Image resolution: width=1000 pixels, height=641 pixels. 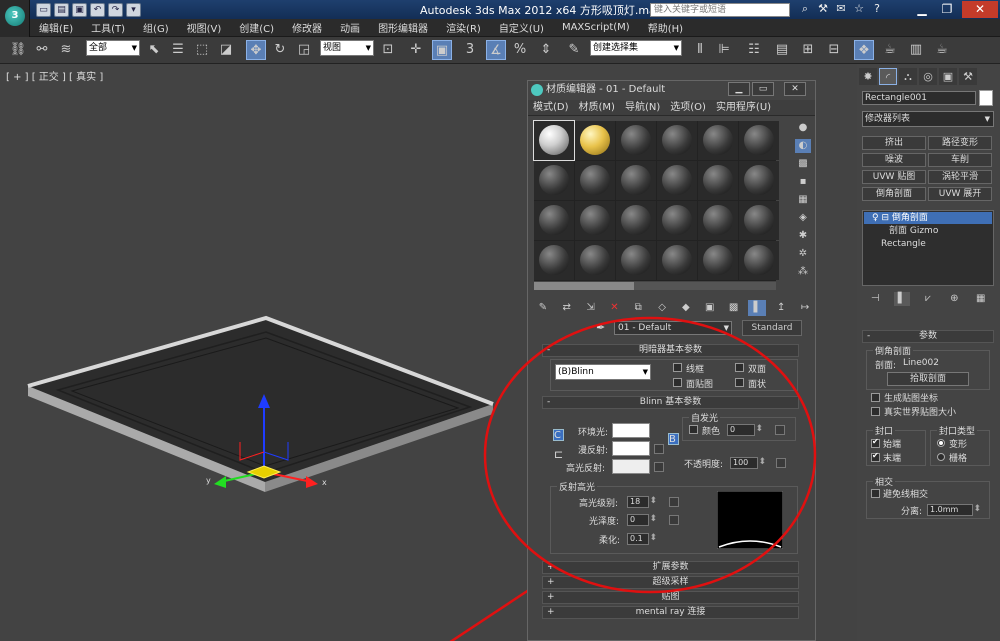 What do you see at coordinates (803, 236) in the screenshot?
I see `options-icon: ✱` at bounding box center [803, 236].